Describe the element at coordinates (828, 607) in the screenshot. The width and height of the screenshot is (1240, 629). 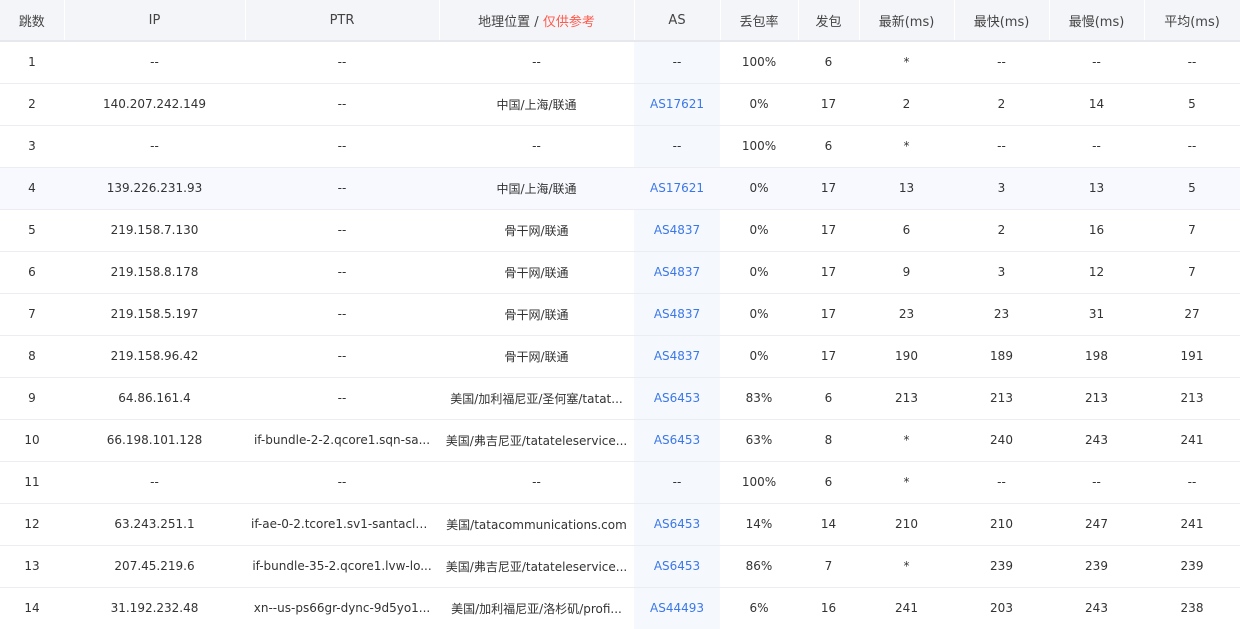
I see `cell-sent: 16` at that location.